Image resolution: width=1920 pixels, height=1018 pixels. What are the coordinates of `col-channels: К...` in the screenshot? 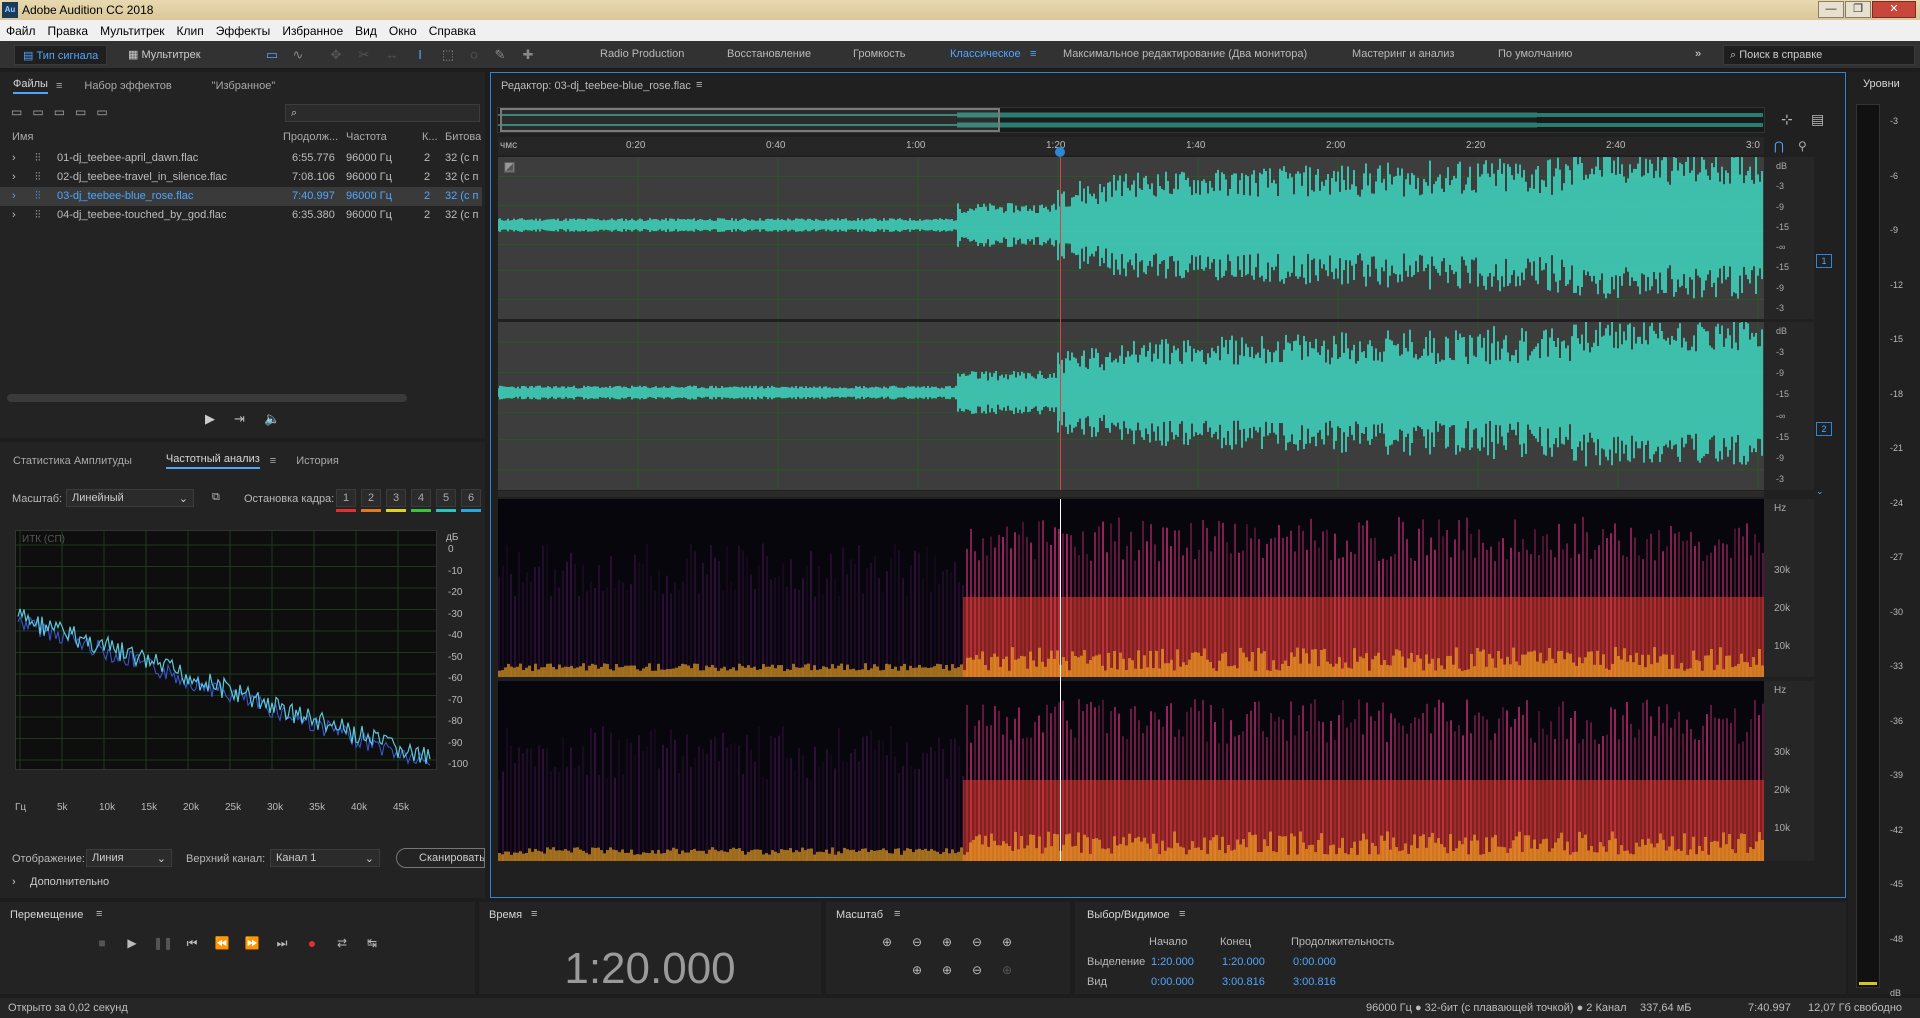 It's located at (430, 137).